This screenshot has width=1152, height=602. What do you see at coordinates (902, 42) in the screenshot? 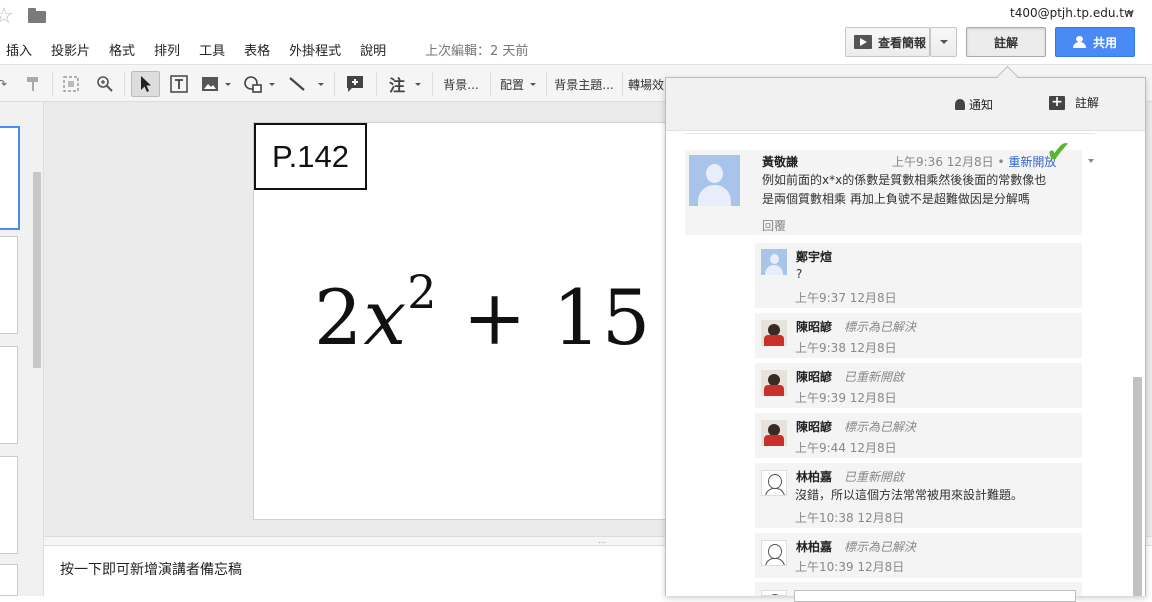
I see `present-button-label: 查看簡報` at bounding box center [902, 42].